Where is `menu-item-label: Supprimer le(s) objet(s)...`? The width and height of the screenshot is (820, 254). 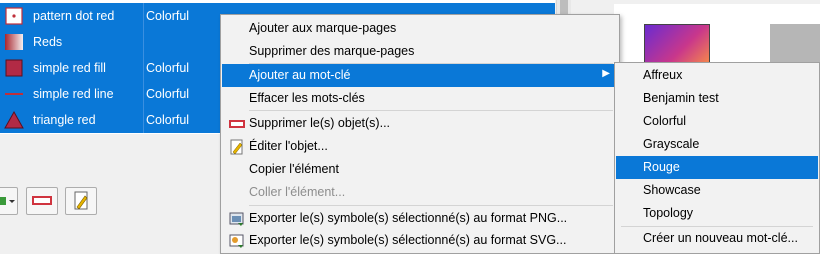
menu-item-label: Supprimer le(s) objet(s)... is located at coordinates (320, 123).